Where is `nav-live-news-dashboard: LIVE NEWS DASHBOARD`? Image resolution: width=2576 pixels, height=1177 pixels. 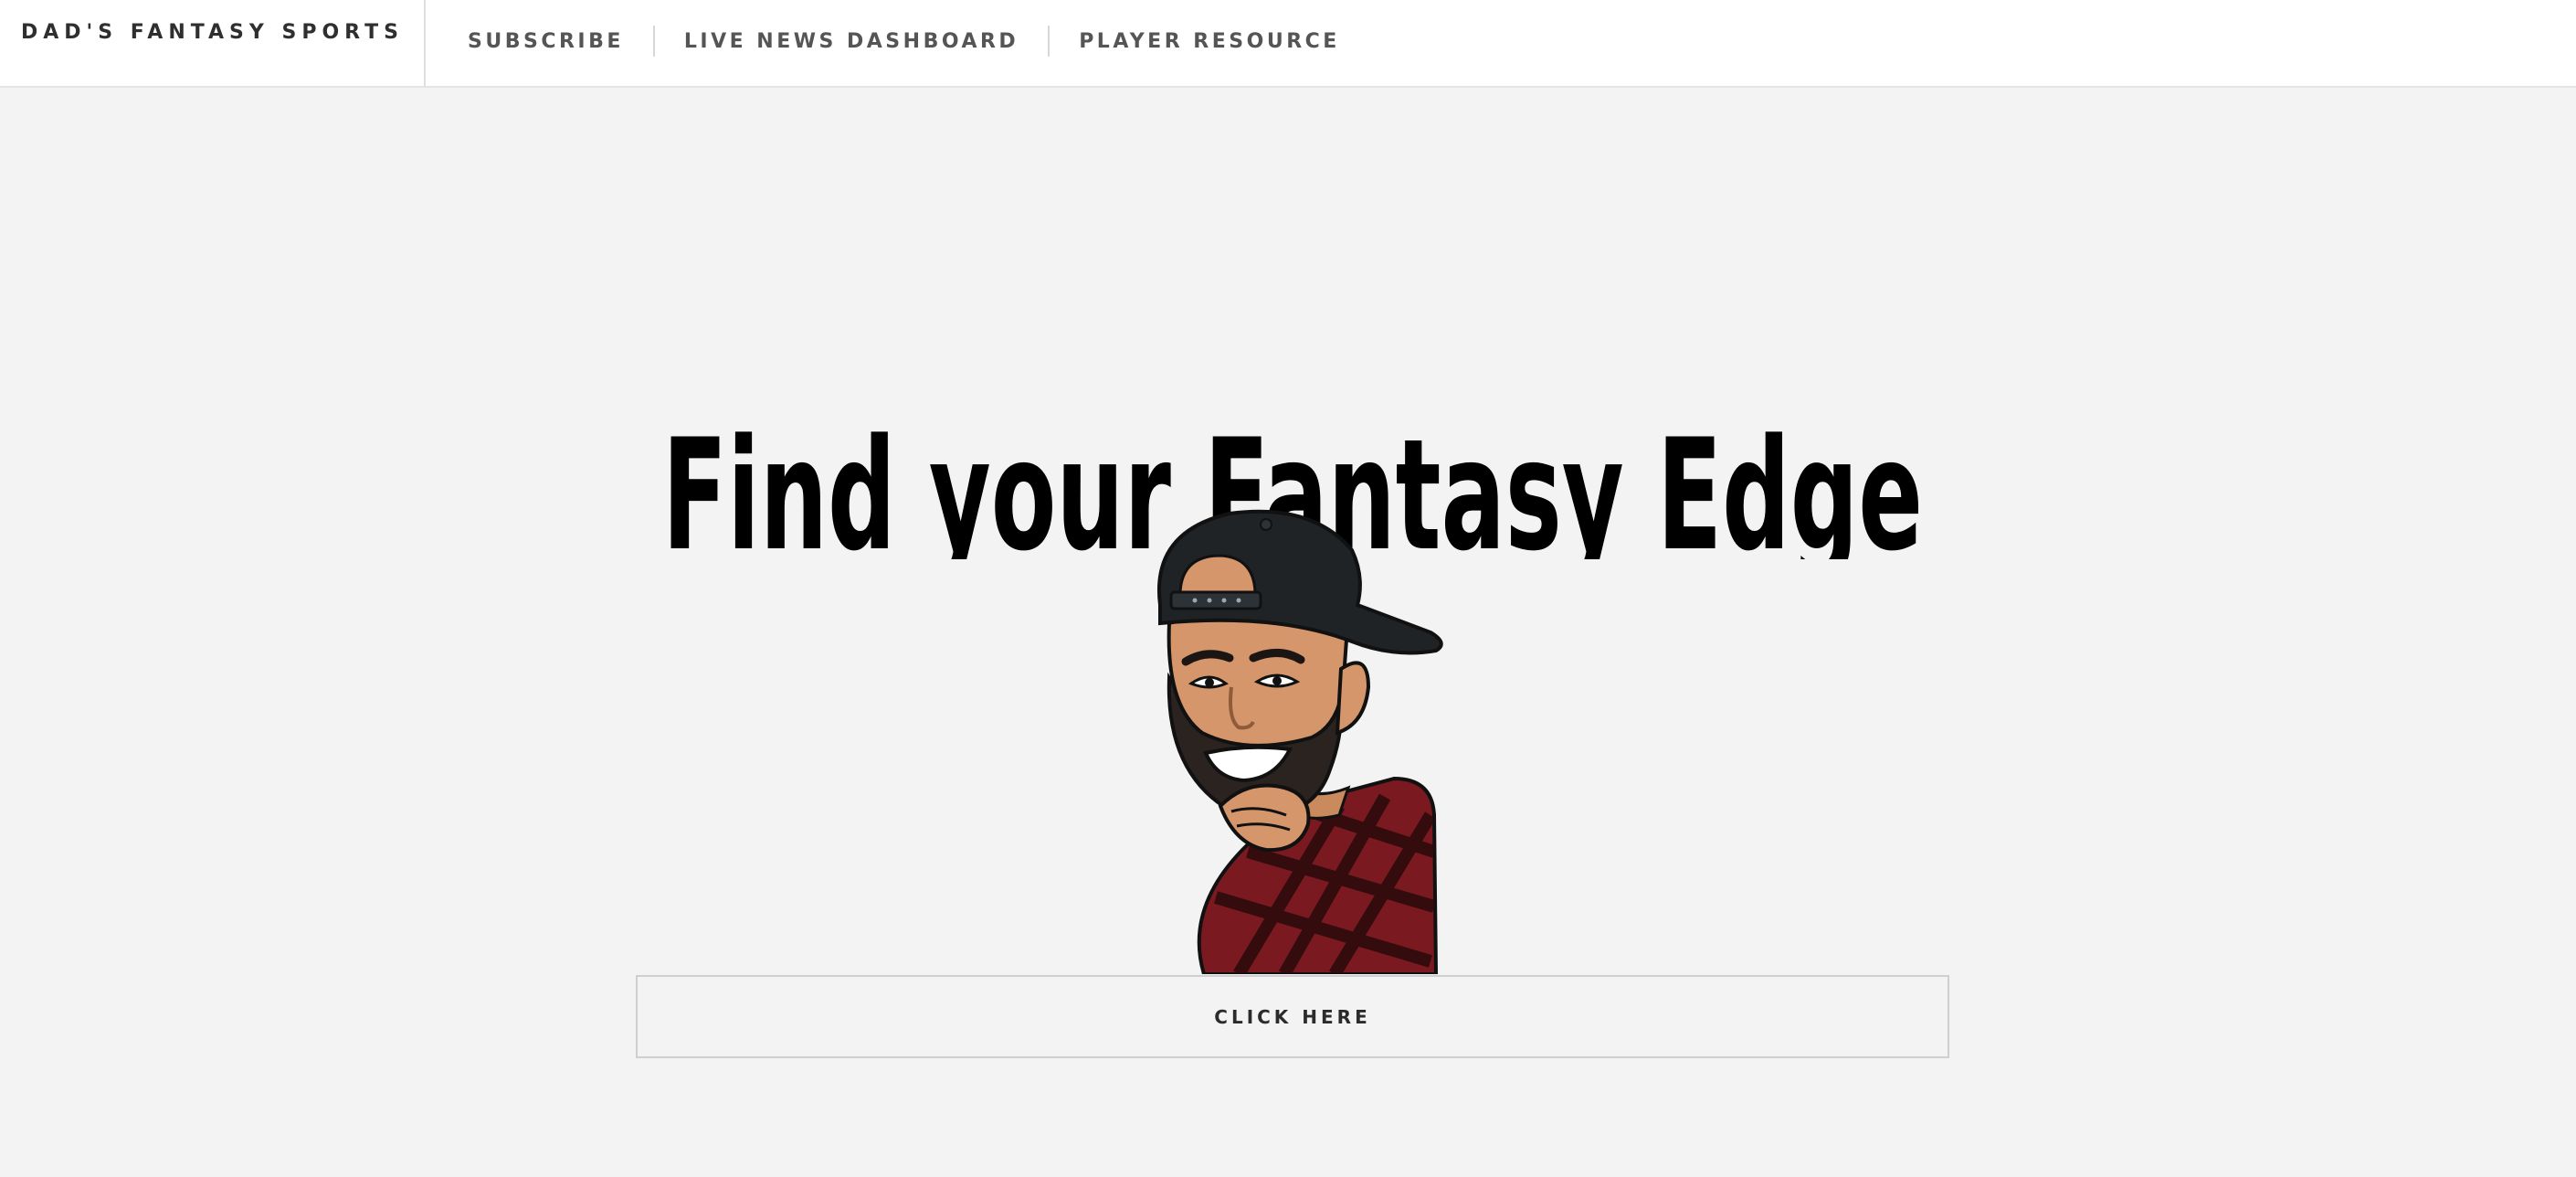 nav-live-news-dashboard: LIVE NEWS DASHBOARD is located at coordinates (852, 41).